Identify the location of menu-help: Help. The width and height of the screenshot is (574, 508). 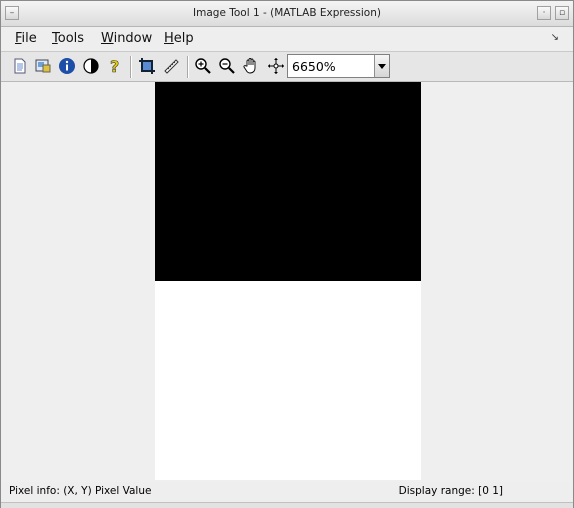
(179, 38).